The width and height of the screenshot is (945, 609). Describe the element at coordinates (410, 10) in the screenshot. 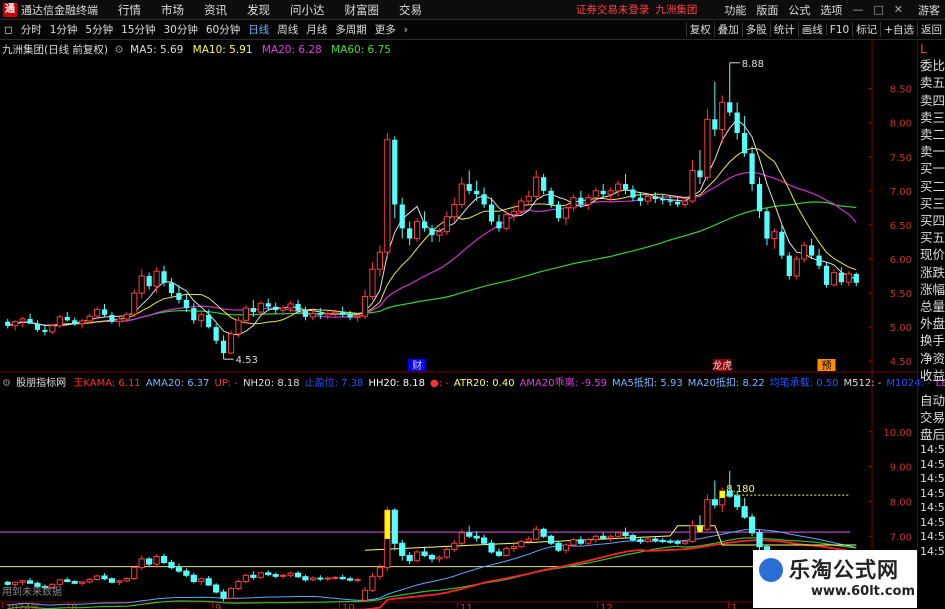

I see `menu-trade: 交易` at that location.